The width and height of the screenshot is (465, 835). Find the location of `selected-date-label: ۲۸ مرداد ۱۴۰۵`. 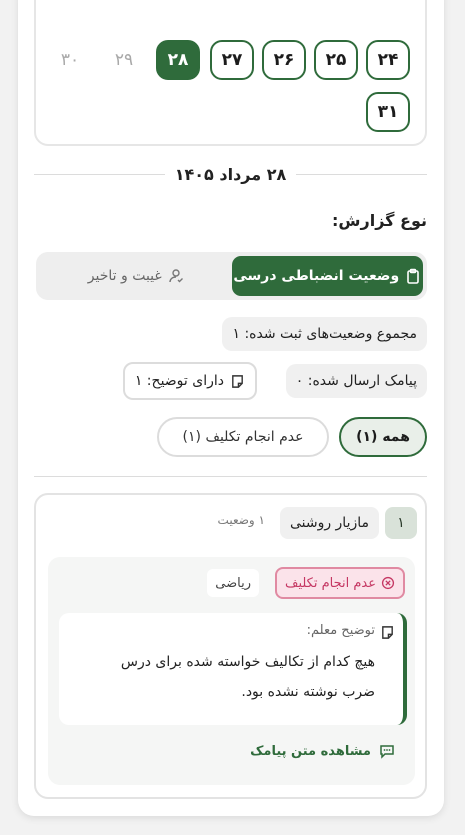

selected-date-label: ۲۸ مرداد ۱۴۰۵ is located at coordinates (230, 174).